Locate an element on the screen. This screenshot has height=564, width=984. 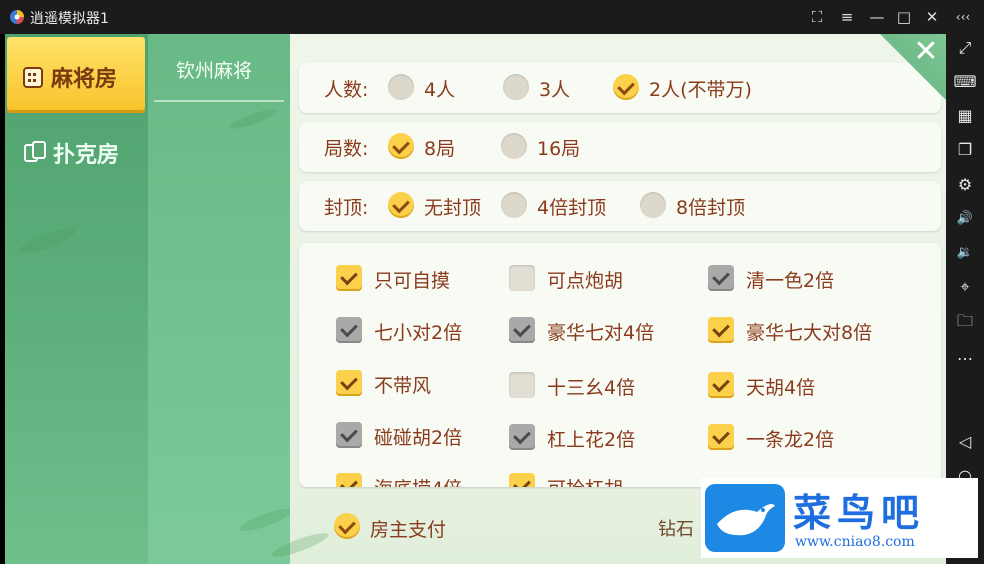
divider is located at coordinates (219, 101).